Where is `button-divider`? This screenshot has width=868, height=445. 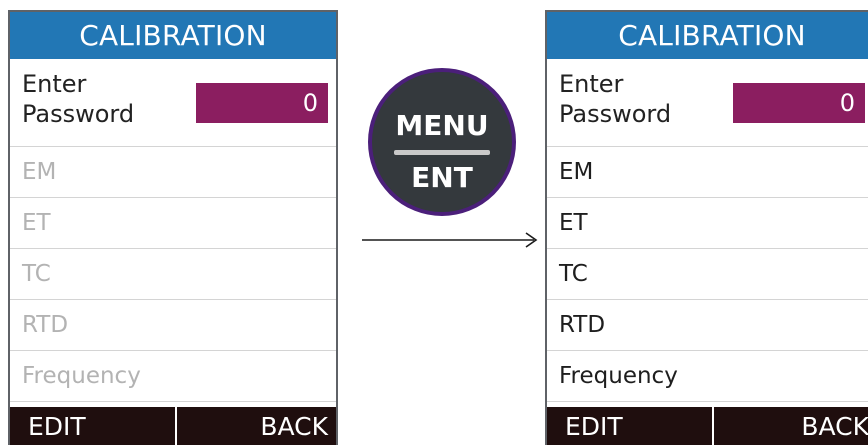
button-divider is located at coordinates (442, 152).